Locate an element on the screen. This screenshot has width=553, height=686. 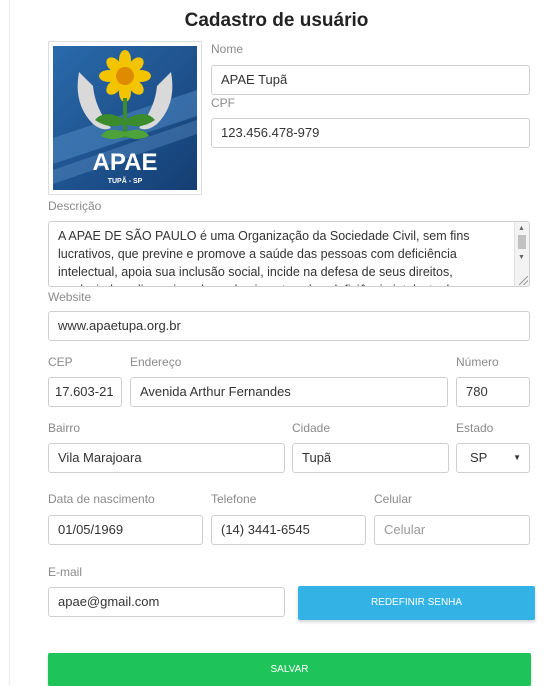
nascimento-input: 01/05/1969 is located at coordinates (125, 530).